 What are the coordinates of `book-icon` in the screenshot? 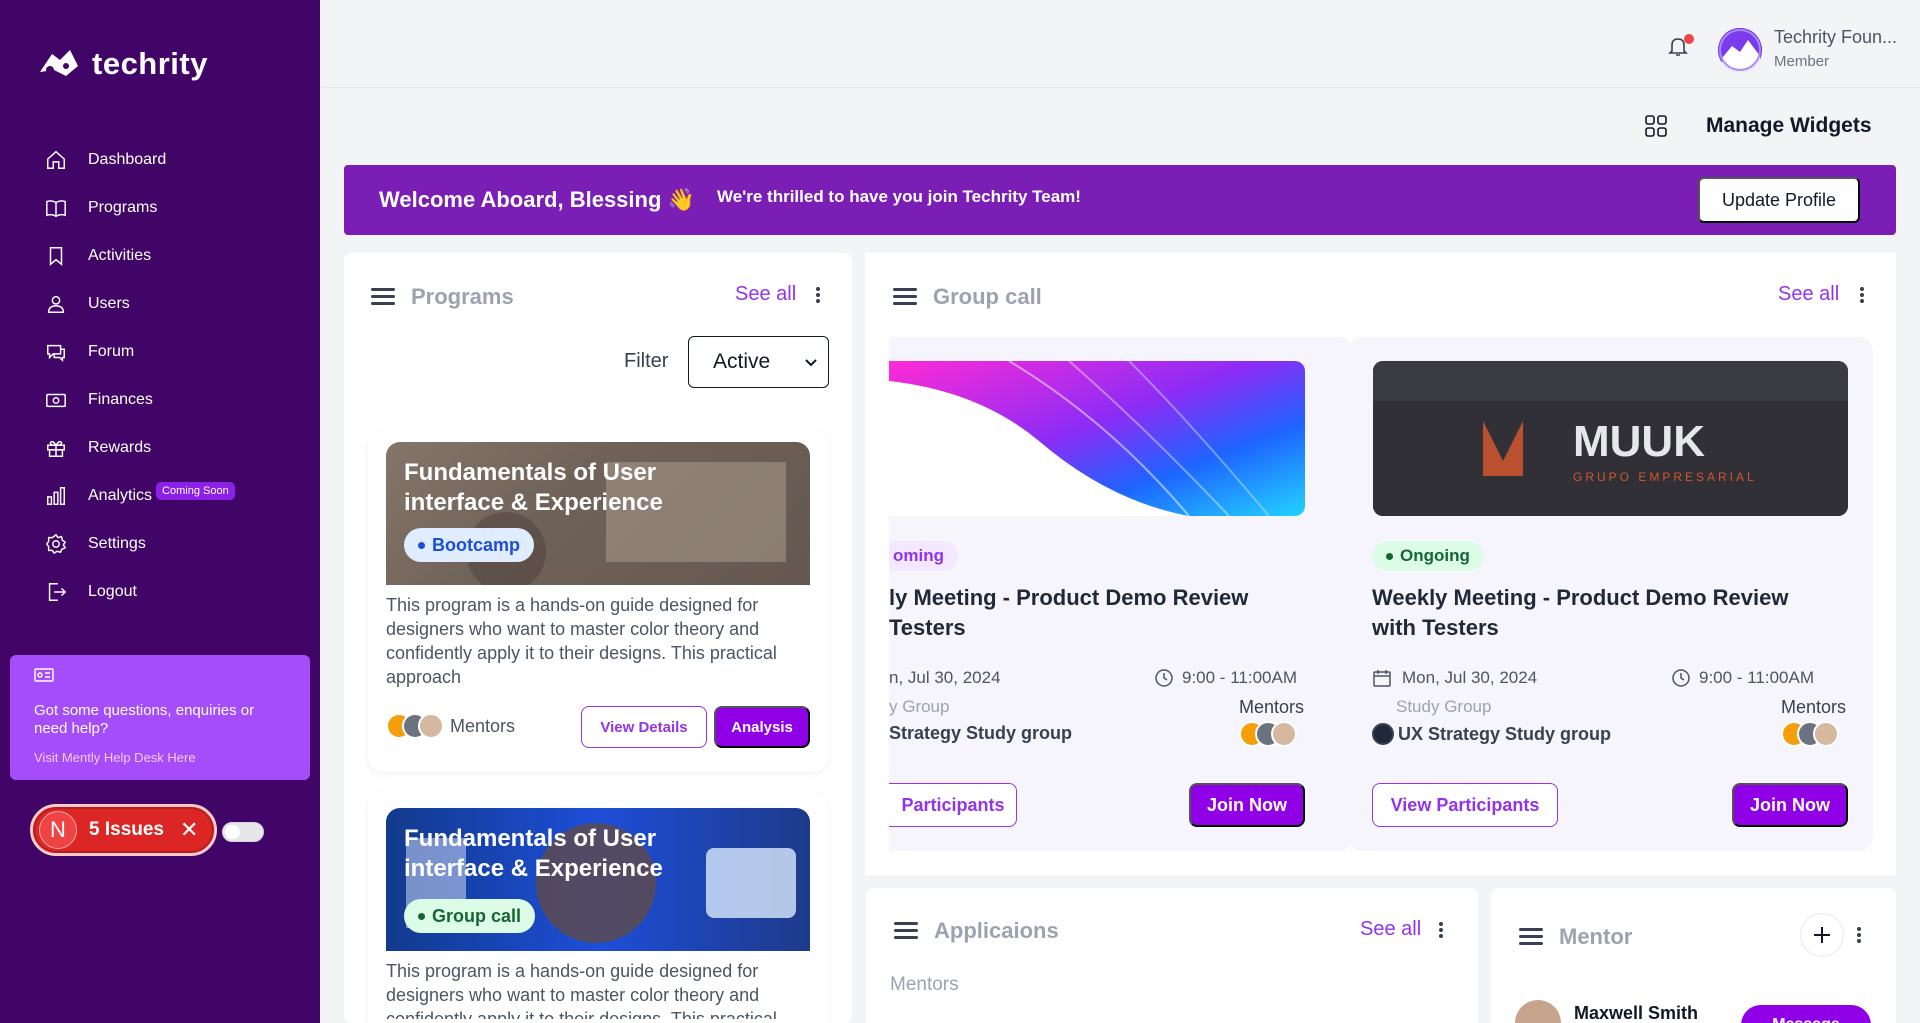 It's located at (56, 208).